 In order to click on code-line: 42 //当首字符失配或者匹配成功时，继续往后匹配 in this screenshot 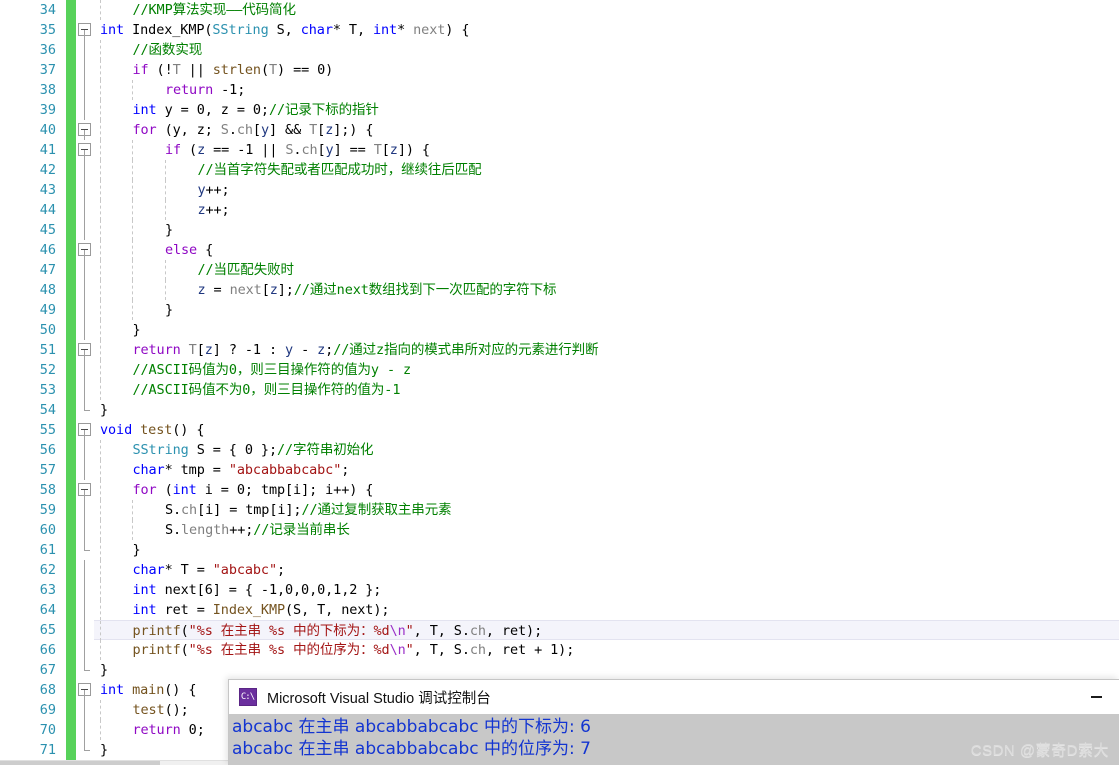, I will do `click(559, 170)`.